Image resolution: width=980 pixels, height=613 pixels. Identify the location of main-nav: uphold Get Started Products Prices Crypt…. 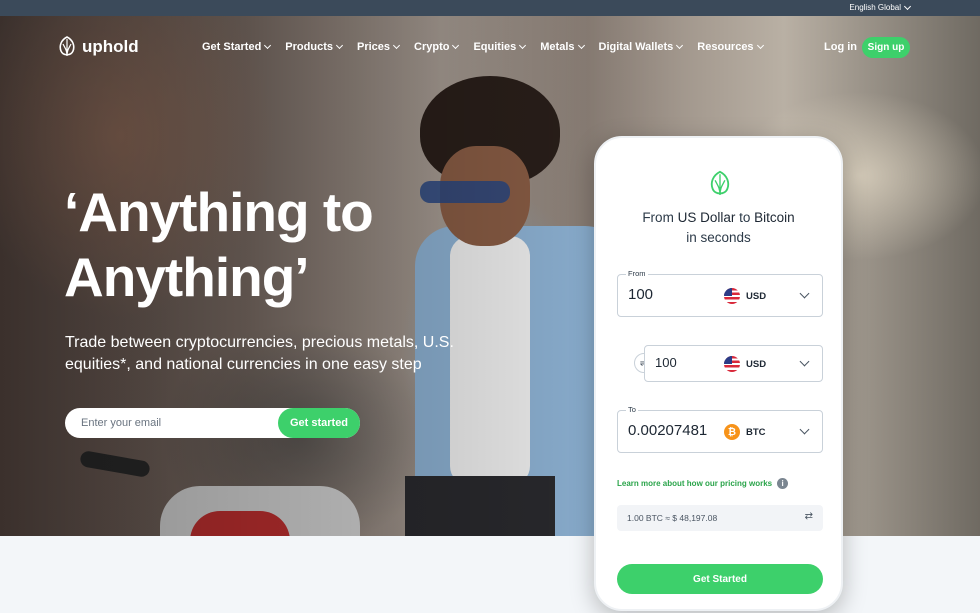
(490, 47).